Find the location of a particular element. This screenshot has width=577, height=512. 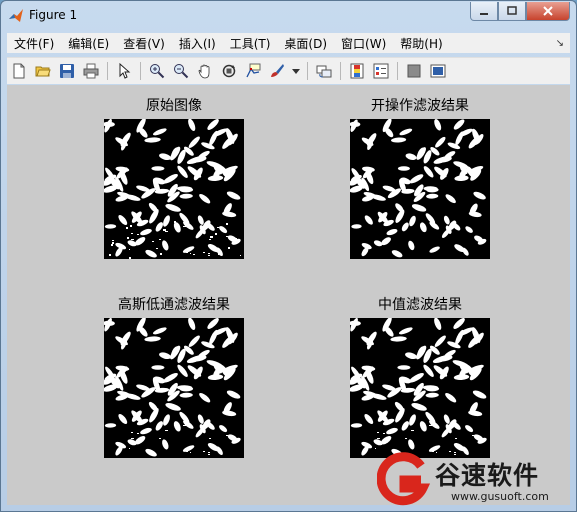

subplot-title: 中值滤波结果 is located at coordinates (420, 305).